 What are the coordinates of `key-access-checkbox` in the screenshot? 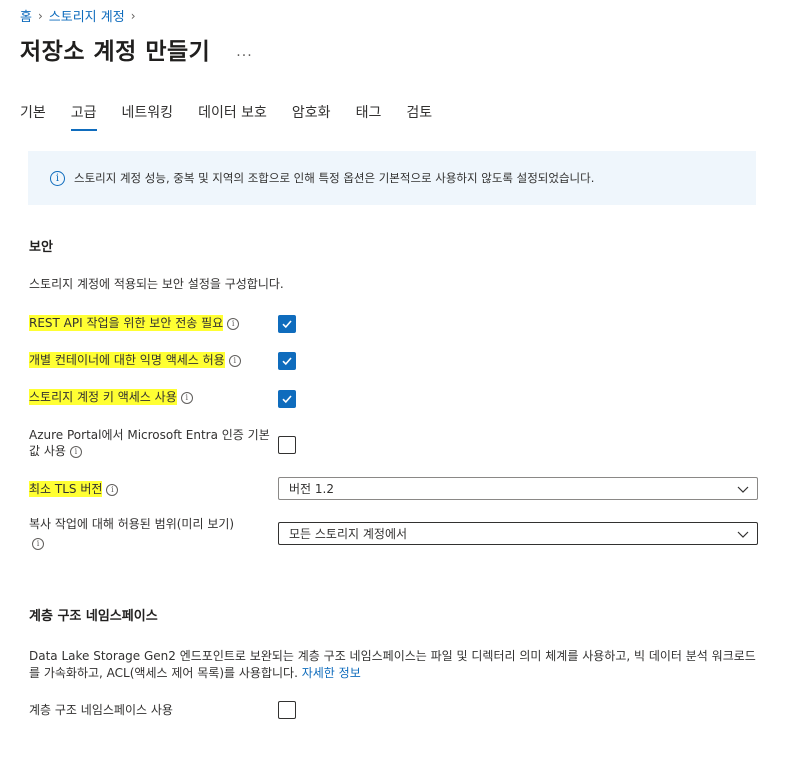 It's located at (287, 399).